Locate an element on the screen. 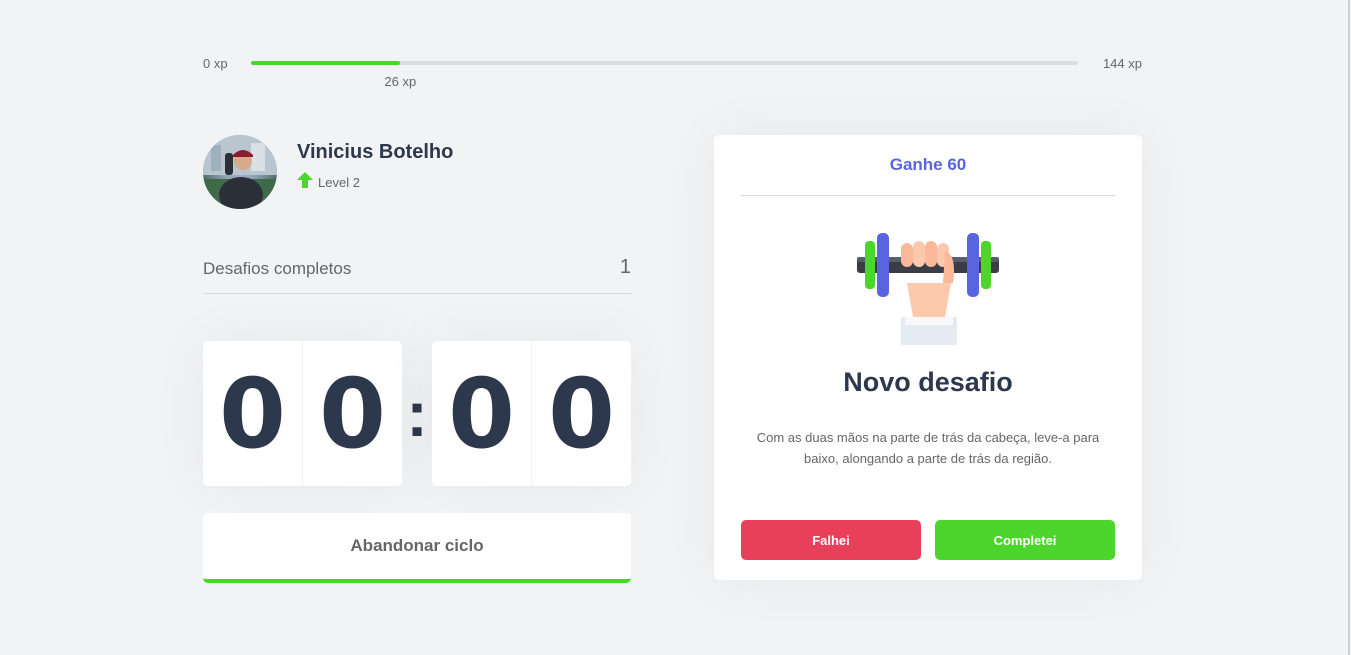 The image size is (1351, 655). avatar-photo is located at coordinates (240, 172).